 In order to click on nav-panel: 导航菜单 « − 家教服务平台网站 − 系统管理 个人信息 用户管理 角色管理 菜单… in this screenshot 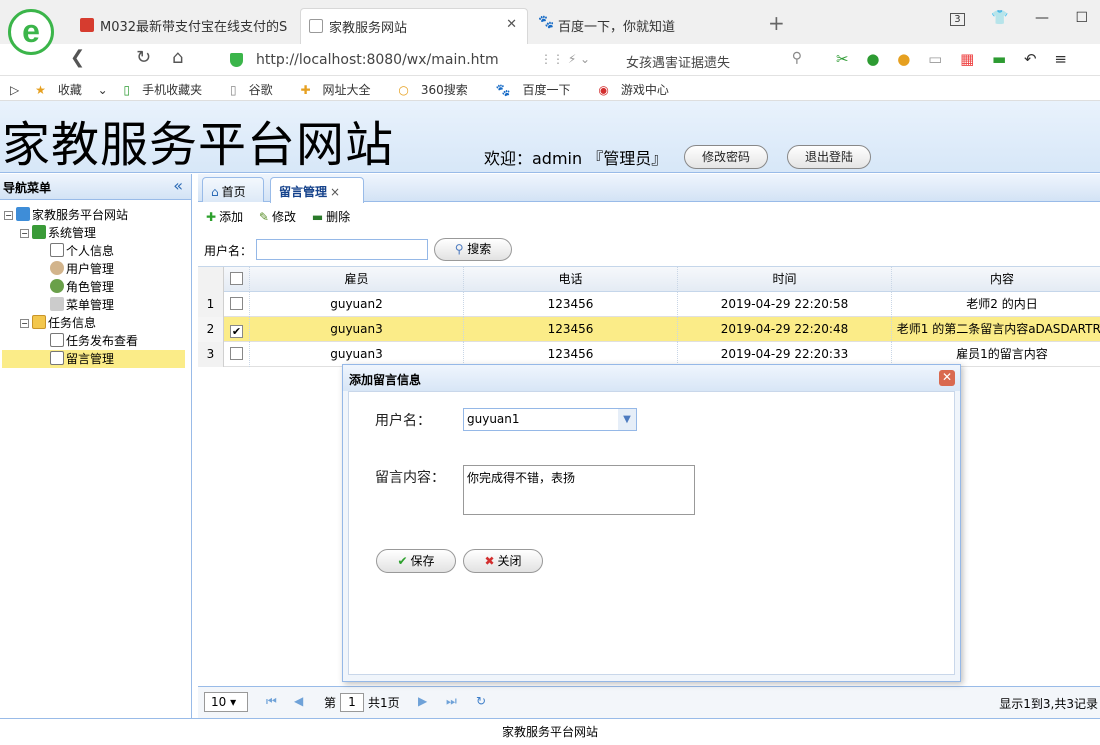, I will do `click(96, 446)`.